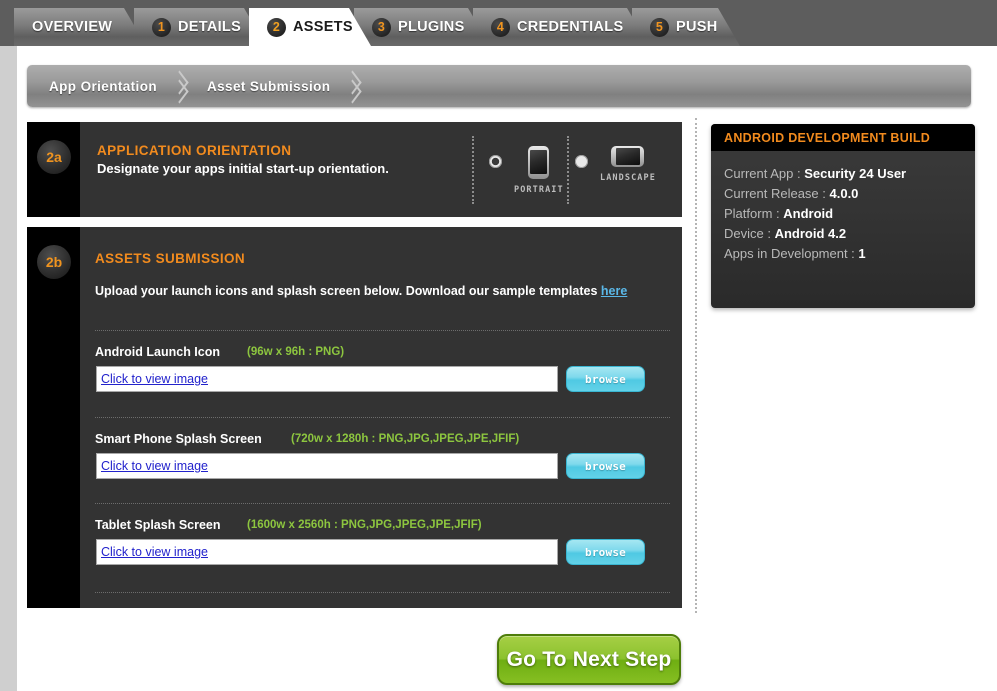  What do you see at coordinates (539, 190) in the screenshot?
I see `orientation-label-portrait: PORTRAIT` at bounding box center [539, 190].